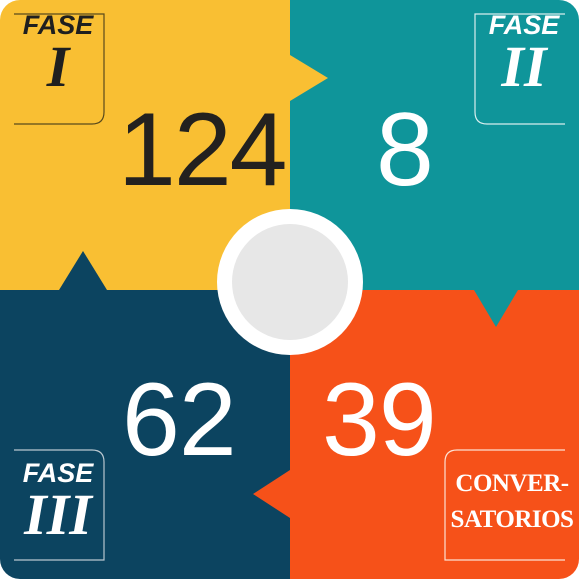 The width and height of the screenshot is (579, 579). Describe the element at coordinates (290, 282) in the screenshot. I see `center-circle` at that location.